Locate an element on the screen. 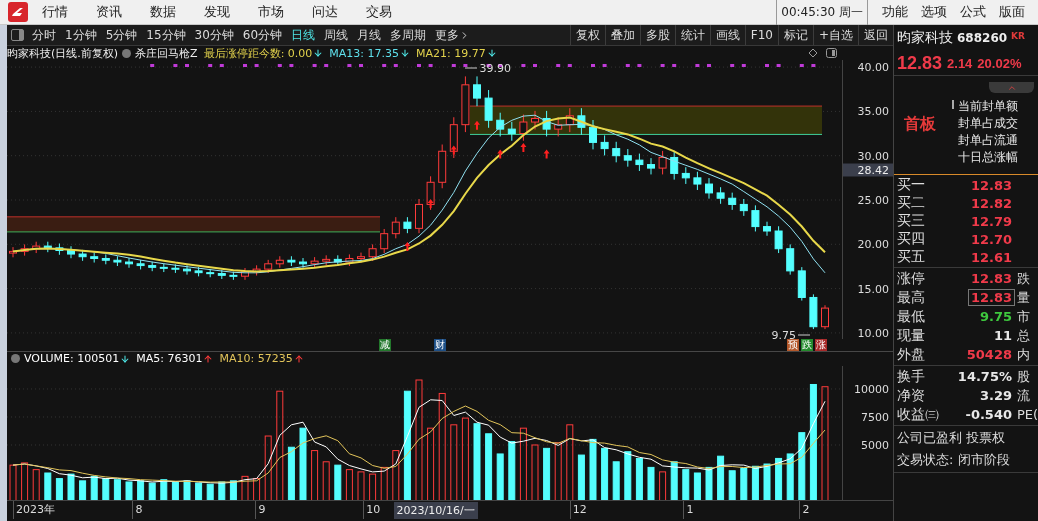  toolbar-button: 统计 is located at coordinates (692, 35).